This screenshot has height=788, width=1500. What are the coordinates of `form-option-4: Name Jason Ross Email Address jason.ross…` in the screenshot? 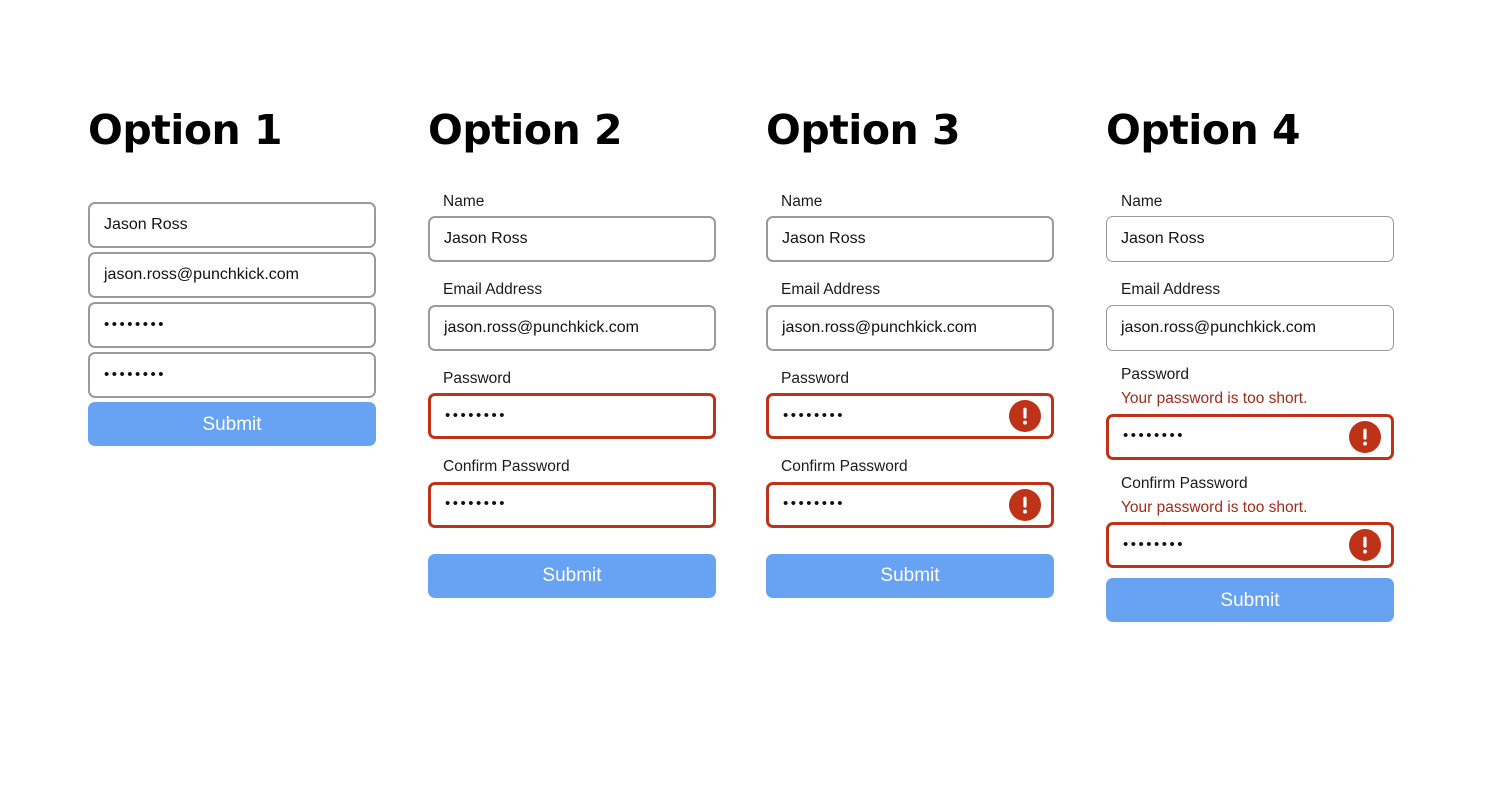 It's located at (1250, 407).